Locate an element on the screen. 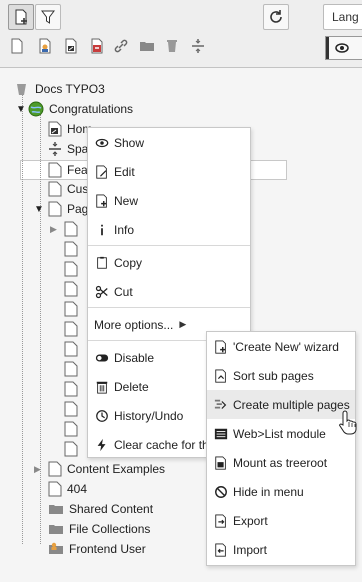 Image resolution: width=362 pixels, height=582 pixels. menu-item-label: Sort sub pages is located at coordinates (273, 375).